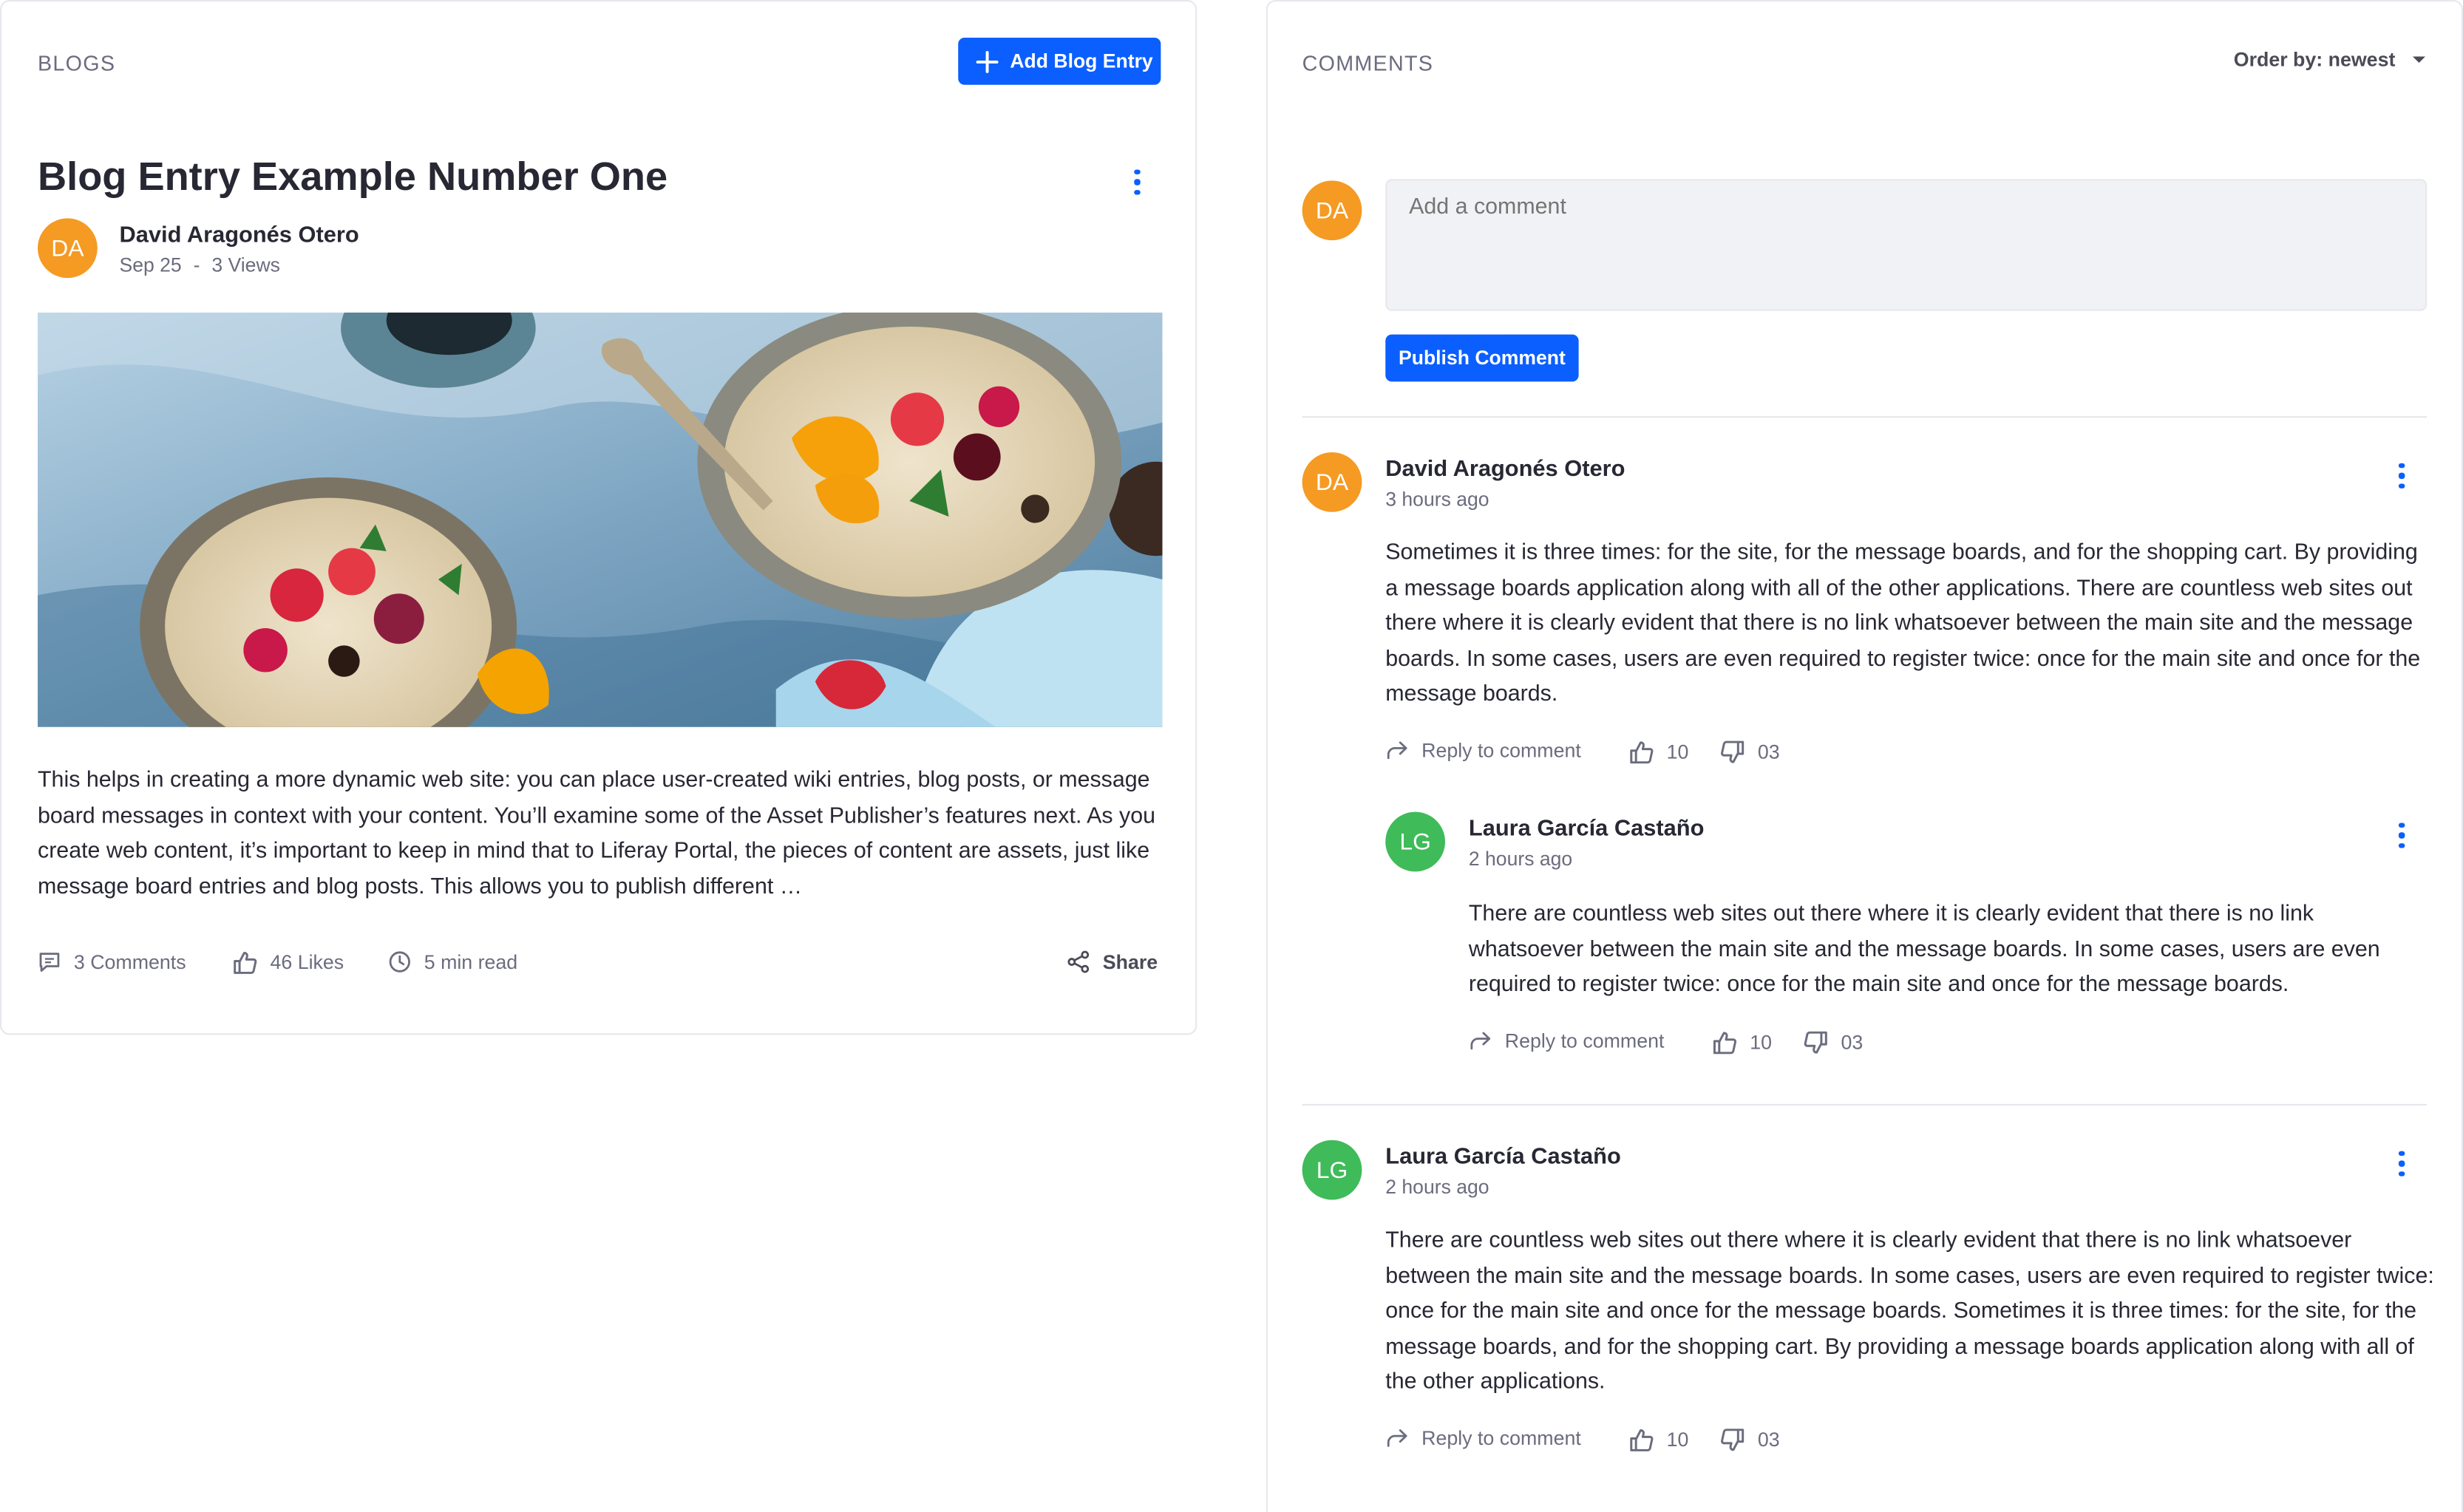  What do you see at coordinates (49, 963) in the screenshot?
I see `comment-icon` at bounding box center [49, 963].